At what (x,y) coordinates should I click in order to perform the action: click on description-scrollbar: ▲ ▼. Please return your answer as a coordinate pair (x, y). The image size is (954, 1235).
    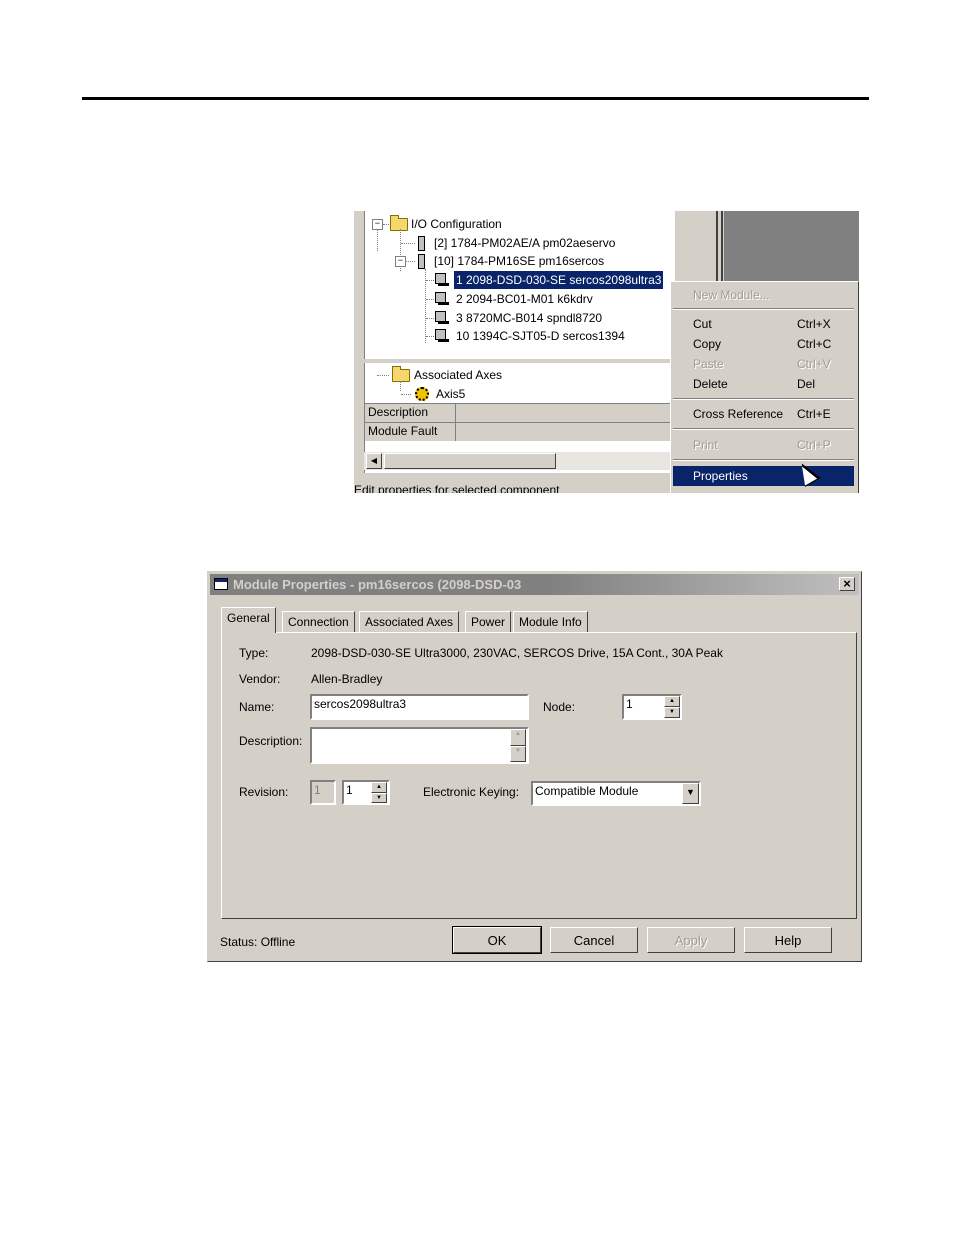
    Looking at the image, I should click on (518, 745).